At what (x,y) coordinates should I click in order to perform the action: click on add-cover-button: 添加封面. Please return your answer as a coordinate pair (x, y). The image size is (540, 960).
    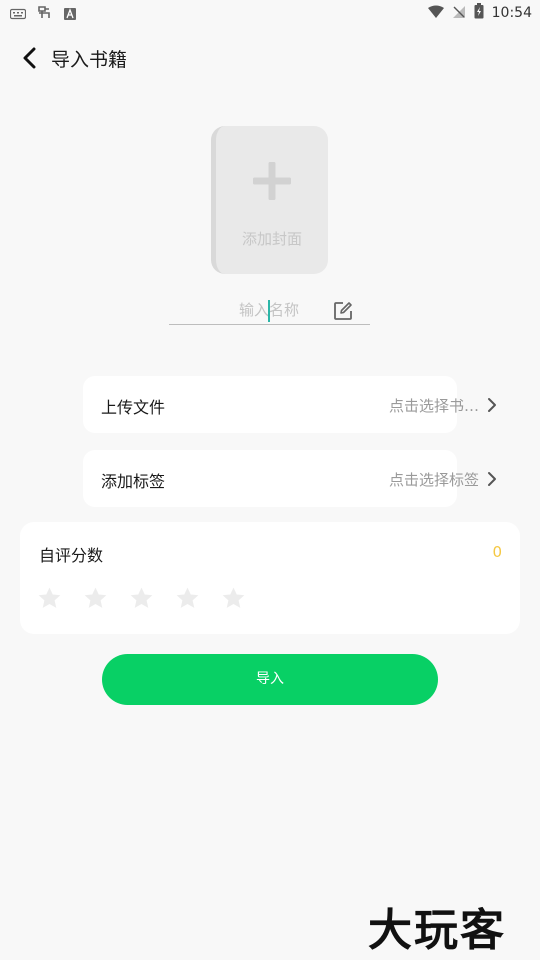
    Looking at the image, I should click on (269, 200).